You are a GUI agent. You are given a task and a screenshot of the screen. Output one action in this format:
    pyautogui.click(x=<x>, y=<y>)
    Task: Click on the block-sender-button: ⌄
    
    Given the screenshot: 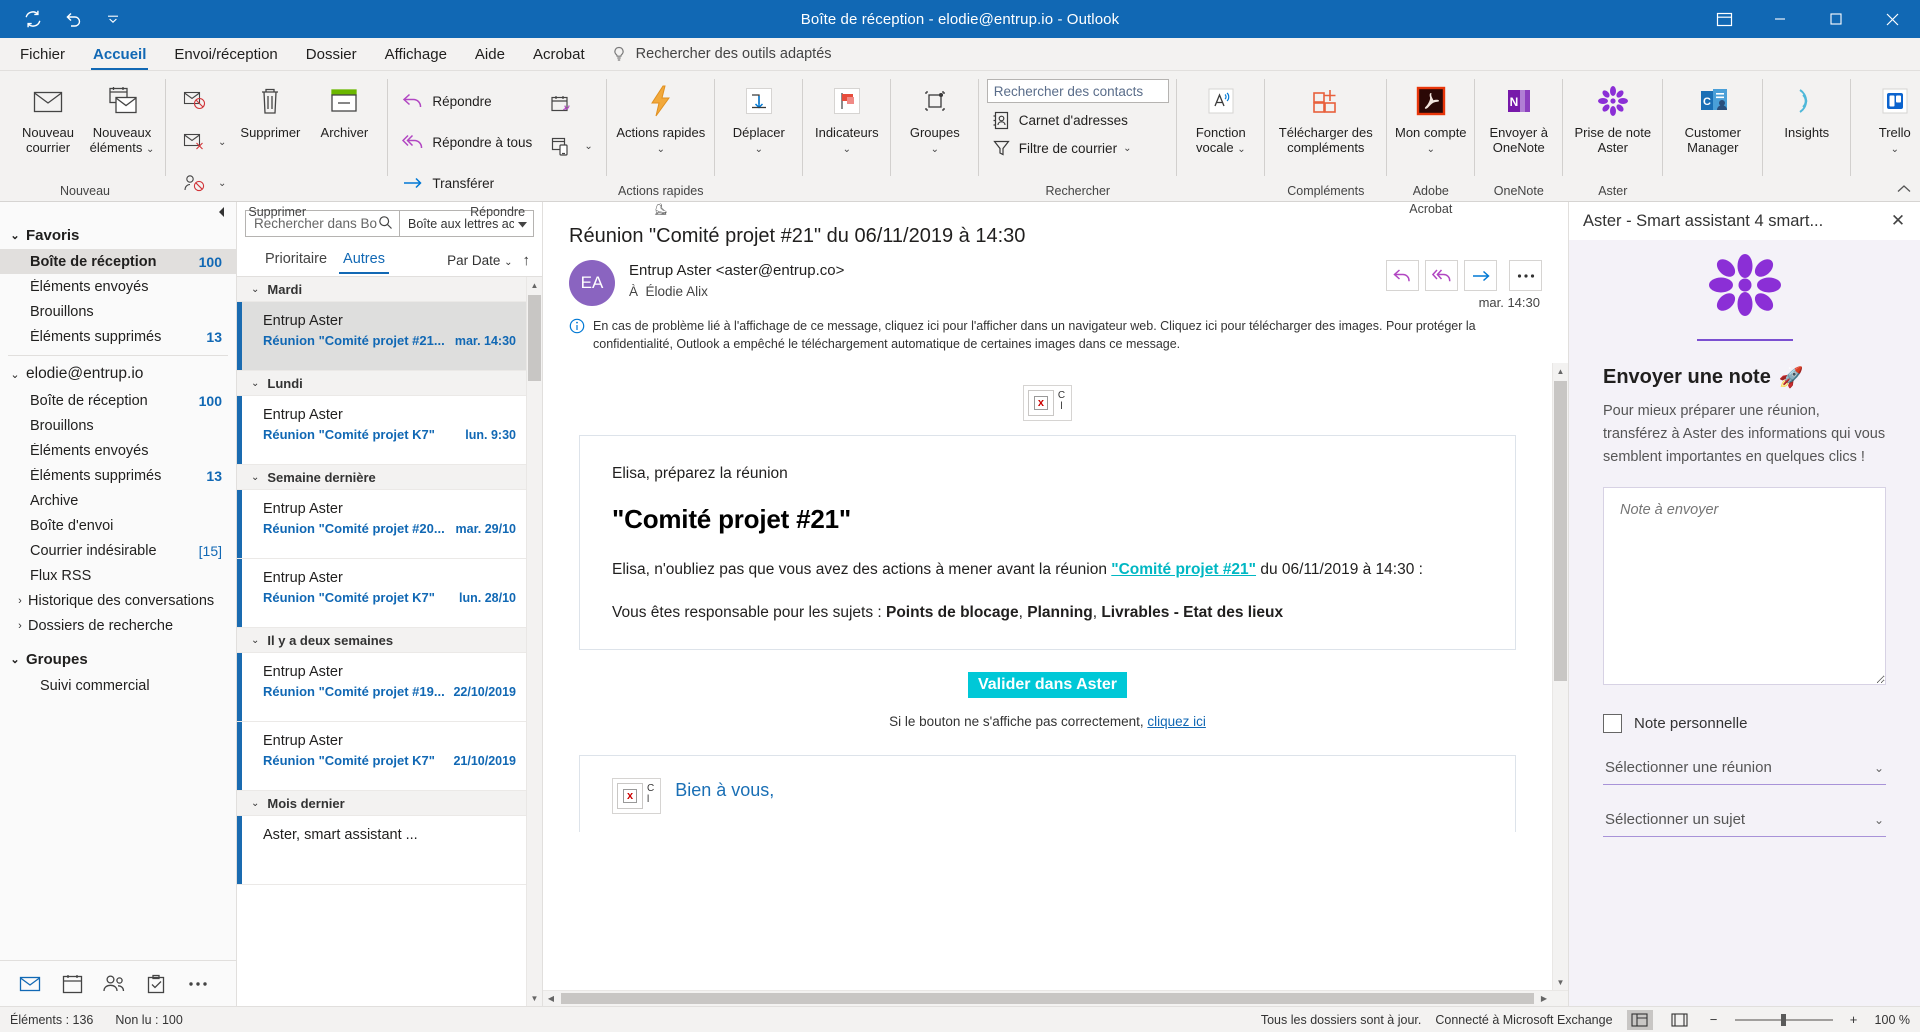 What is the action you would take?
    pyautogui.click(x=203, y=183)
    